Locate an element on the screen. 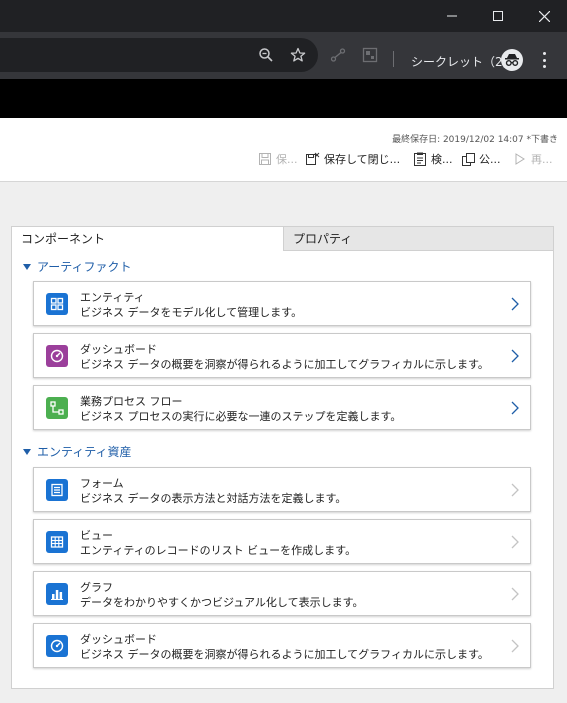 The height and width of the screenshot is (703, 567). component-card-chart: グラフ データをわかりやすくかつビジュアル化して表示します。 is located at coordinates (282, 593).